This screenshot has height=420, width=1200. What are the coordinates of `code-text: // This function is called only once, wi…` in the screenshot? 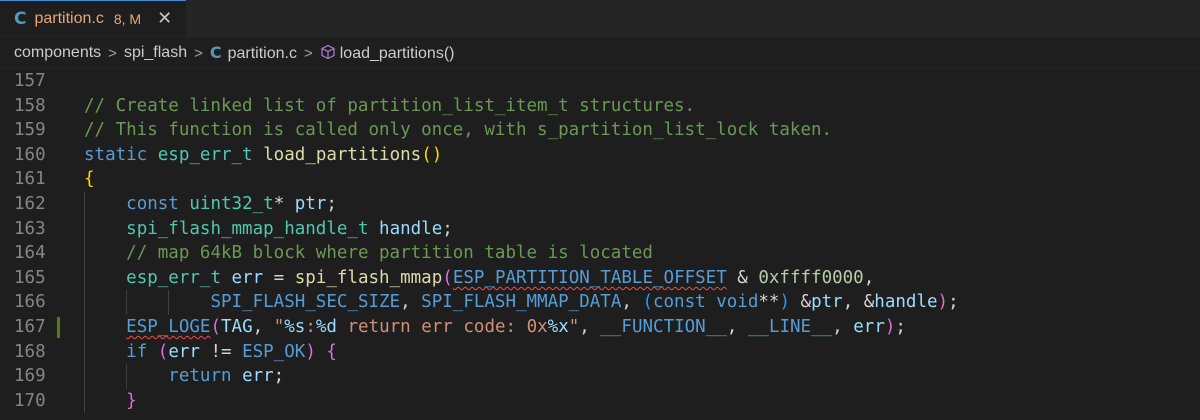 It's located at (448, 130).